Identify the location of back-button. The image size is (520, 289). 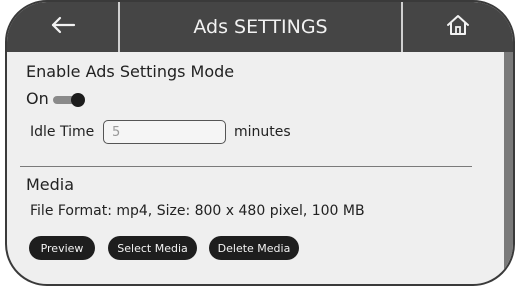
(63, 27).